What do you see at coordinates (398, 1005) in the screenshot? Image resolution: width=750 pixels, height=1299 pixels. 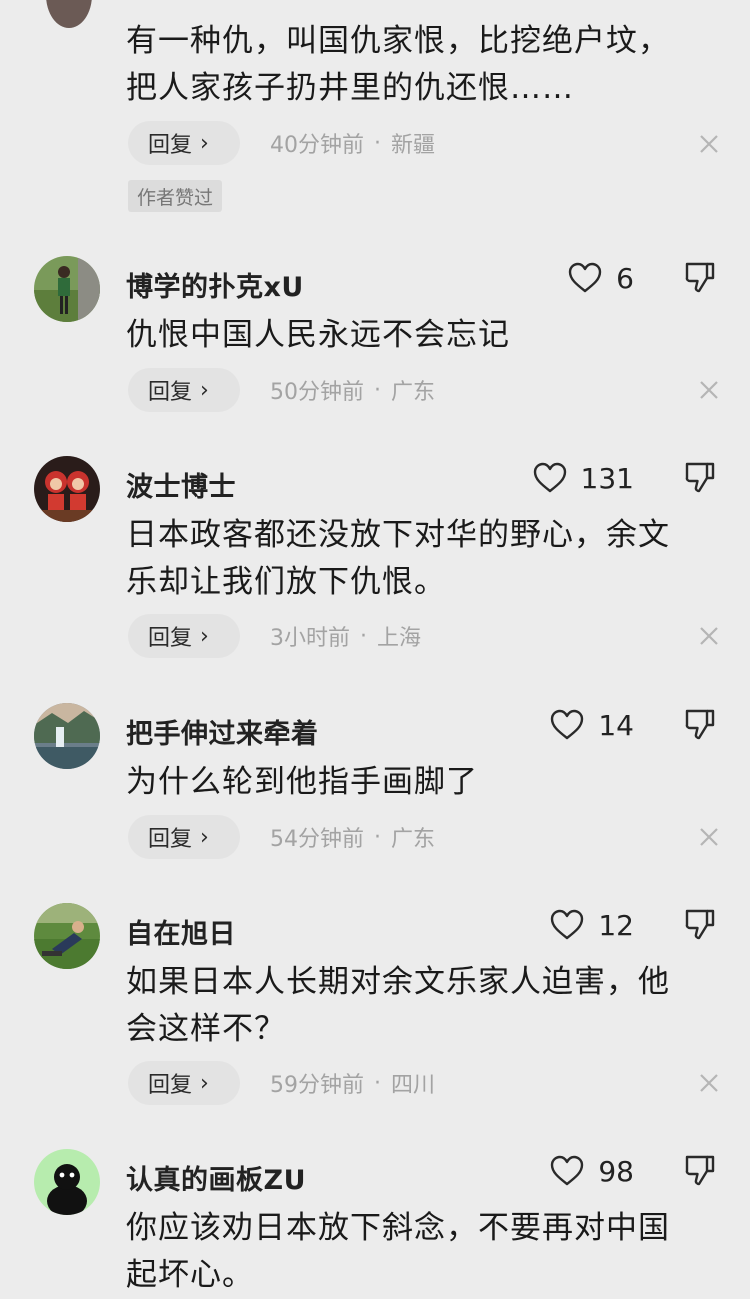 I see `comment-content: 如果日本人长期对余文乐家人迫害，他 会这样不？` at bounding box center [398, 1005].